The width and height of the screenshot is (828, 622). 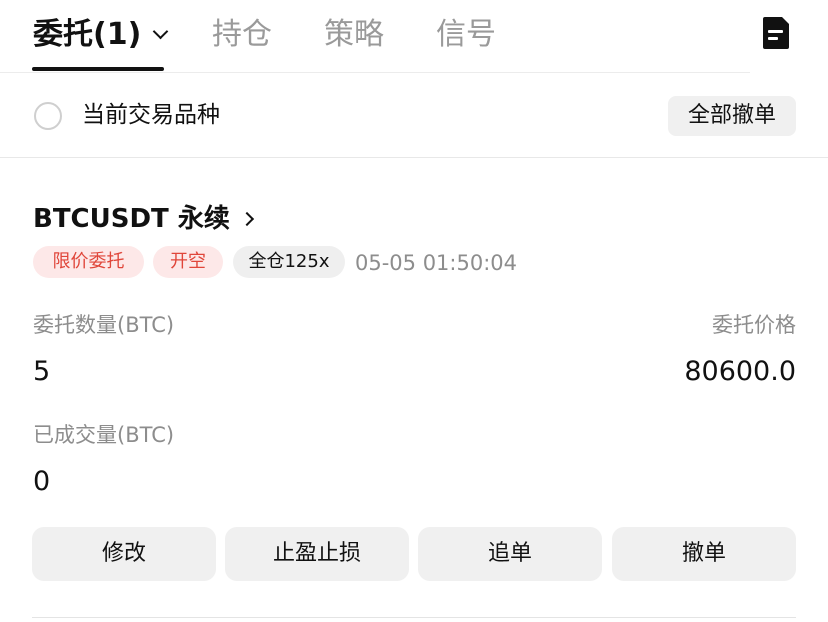 What do you see at coordinates (188, 262) in the screenshot?
I see `side-tag: 开空` at bounding box center [188, 262].